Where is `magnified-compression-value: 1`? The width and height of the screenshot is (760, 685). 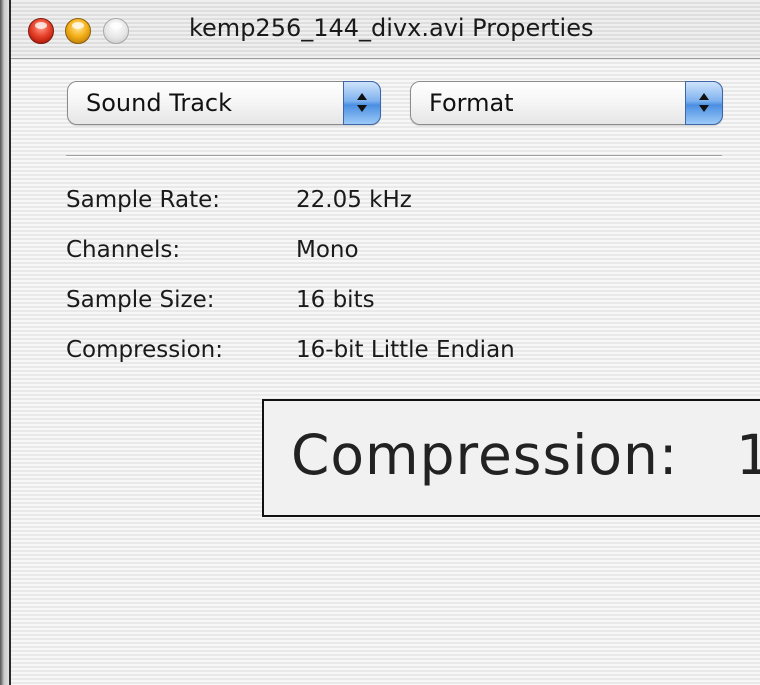
magnified-compression-value: 1 is located at coordinates (748, 455).